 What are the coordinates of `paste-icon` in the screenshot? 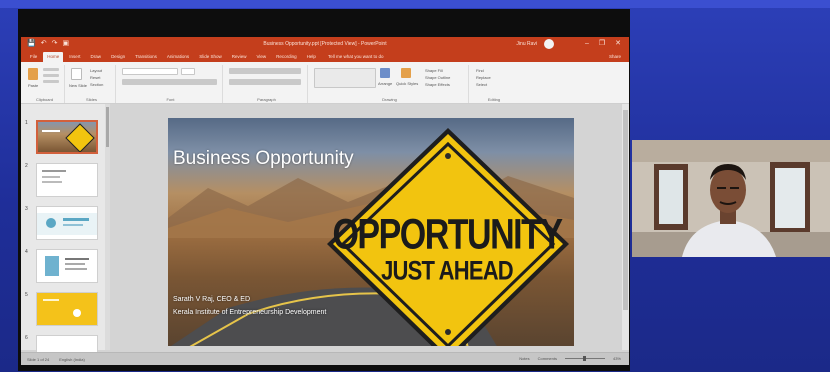 It's located at (33, 74).